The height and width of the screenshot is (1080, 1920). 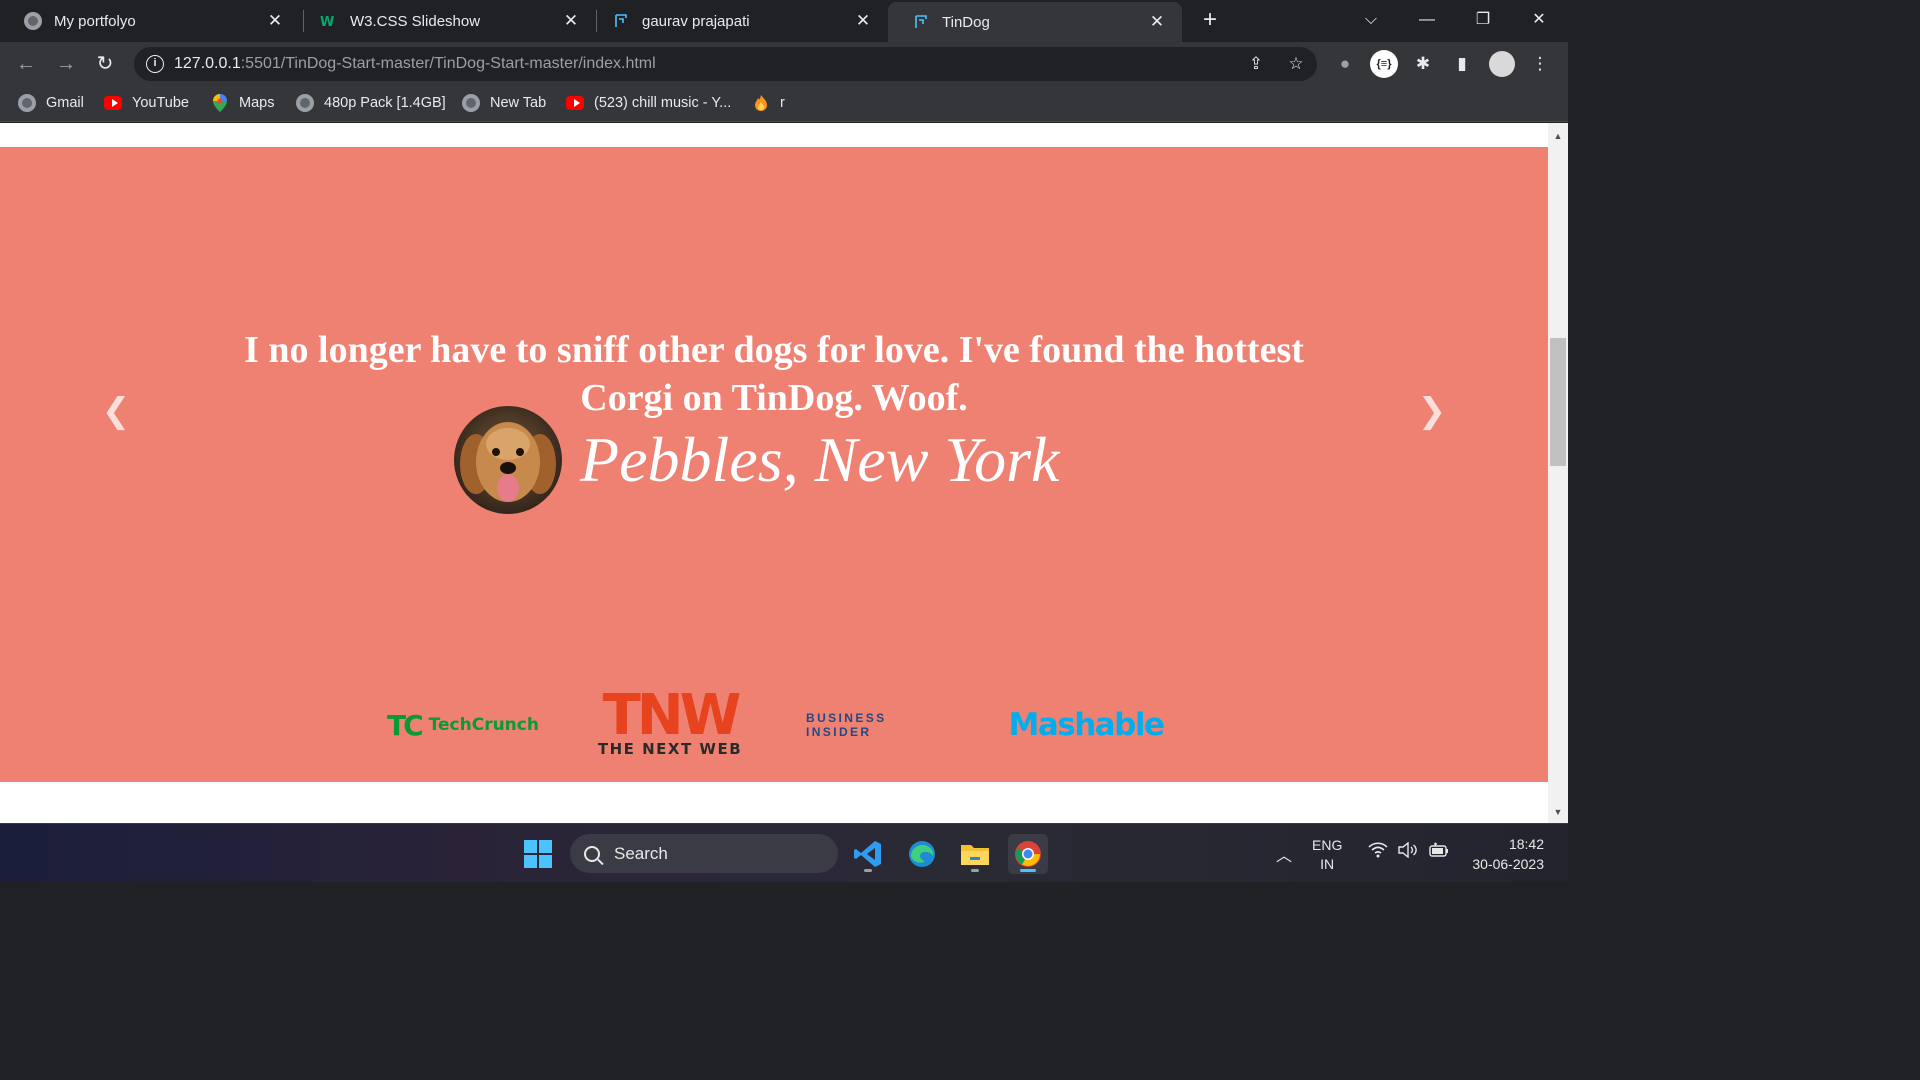 I want to click on w3schools-icon: W, so click(x=329, y=21).